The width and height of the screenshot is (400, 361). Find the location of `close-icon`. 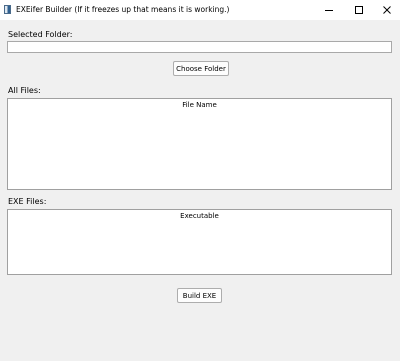

close-icon is located at coordinates (387, 10).